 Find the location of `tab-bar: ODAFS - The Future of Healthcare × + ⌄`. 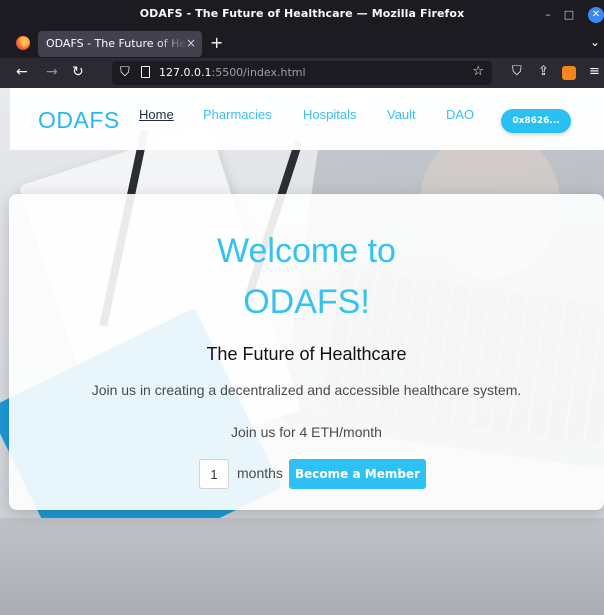

tab-bar: ODAFS - The Future of Healthcare × + ⌄ is located at coordinates (302, 43).